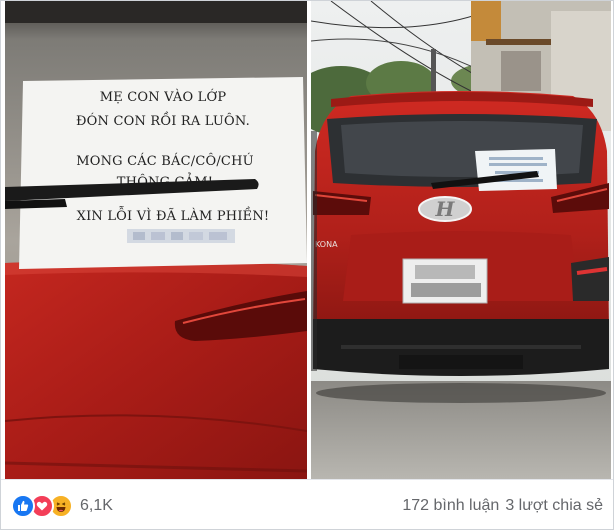 The image size is (616, 532). Describe the element at coordinates (181, 236) in the screenshot. I see `blurred-phone-number` at that location.